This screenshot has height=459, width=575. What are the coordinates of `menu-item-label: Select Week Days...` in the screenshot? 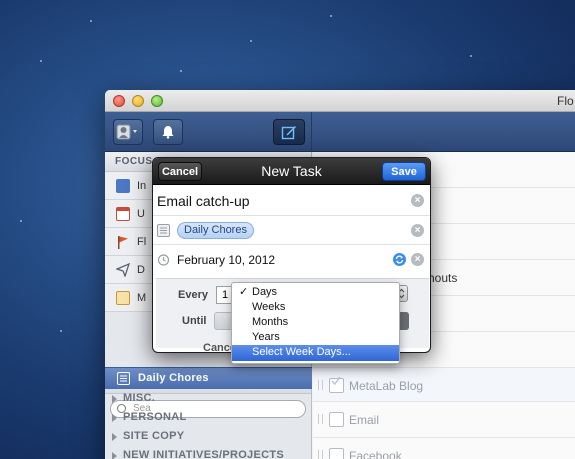 It's located at (301, 352).